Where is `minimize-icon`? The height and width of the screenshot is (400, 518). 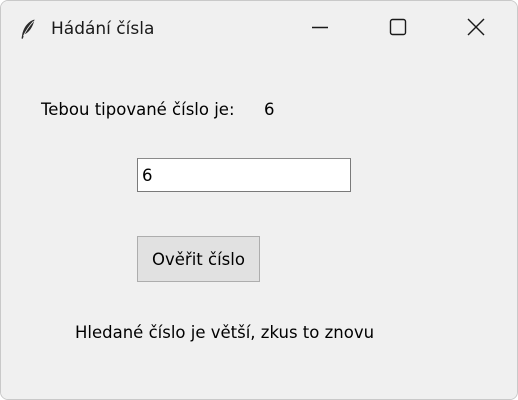
minimize-icon is located at coordinates (320, 29).